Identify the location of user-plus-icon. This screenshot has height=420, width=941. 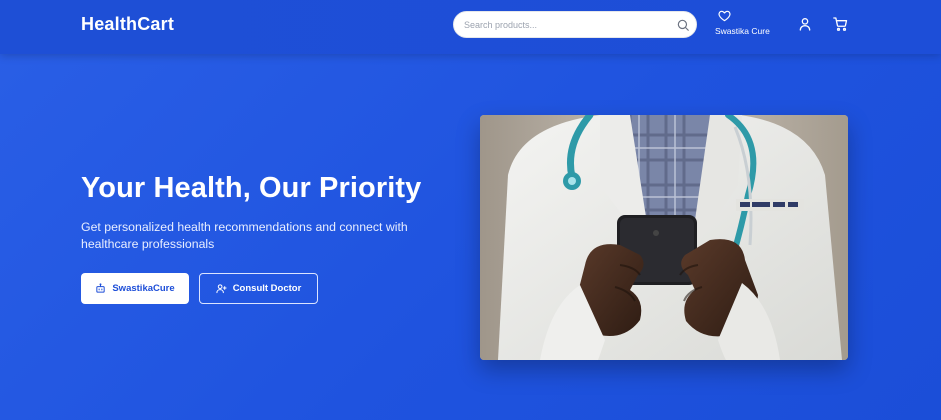
(221, 289).